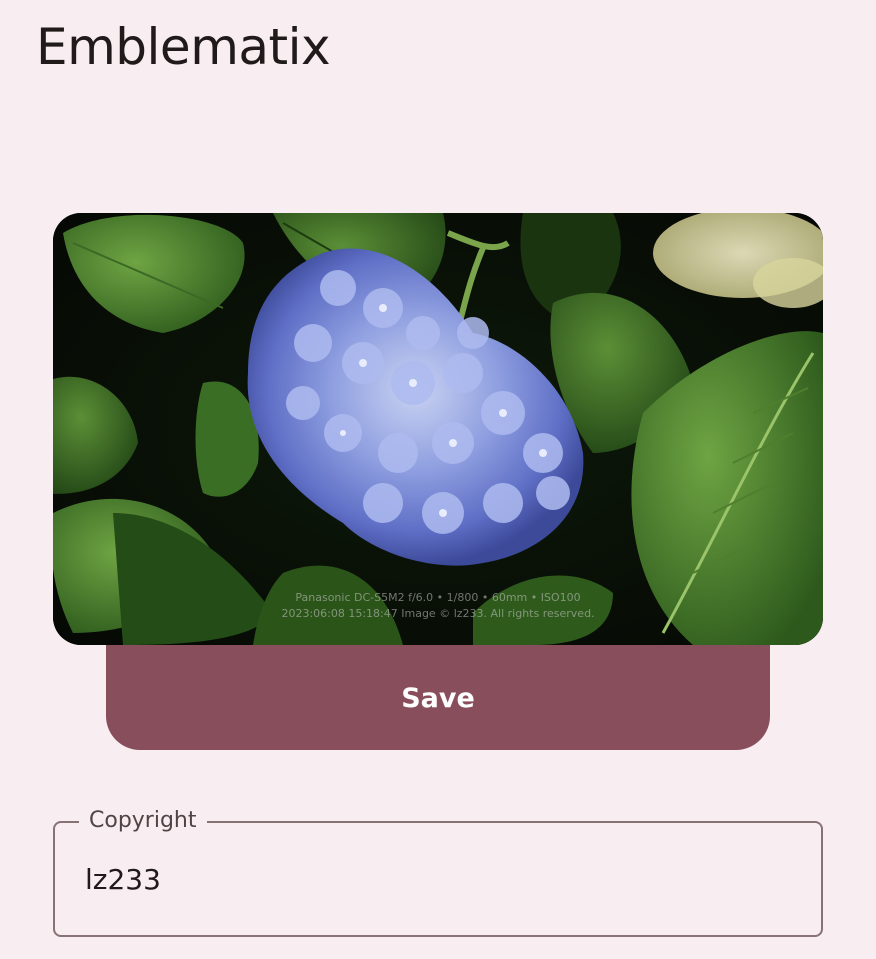  What do you see at coordinates (183, 47) in the screenshot?
I see `app-title: Emblematix` at bounding box center [183, 47].